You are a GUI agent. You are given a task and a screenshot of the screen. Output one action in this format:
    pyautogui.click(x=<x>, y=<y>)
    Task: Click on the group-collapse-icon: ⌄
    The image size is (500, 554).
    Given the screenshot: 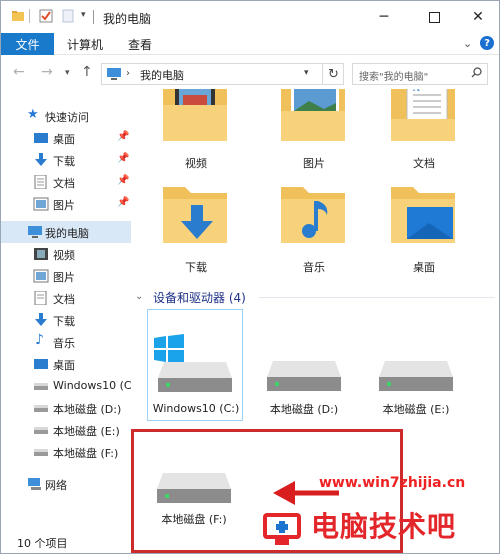 What is the action you would take?
    pyautogui.click(x=139, y=296)
    